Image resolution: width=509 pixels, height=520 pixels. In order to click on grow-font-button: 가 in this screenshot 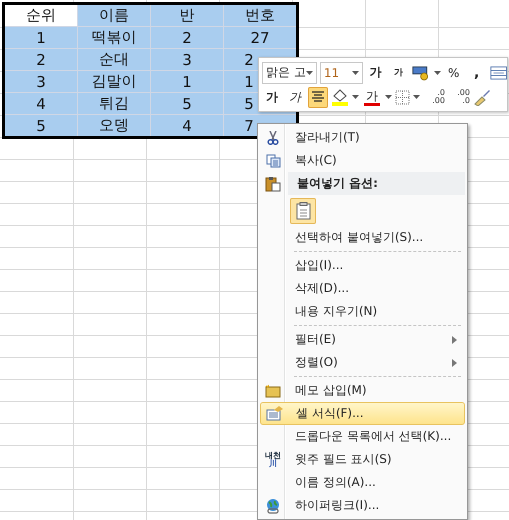, I will do `click(376, 72)`.